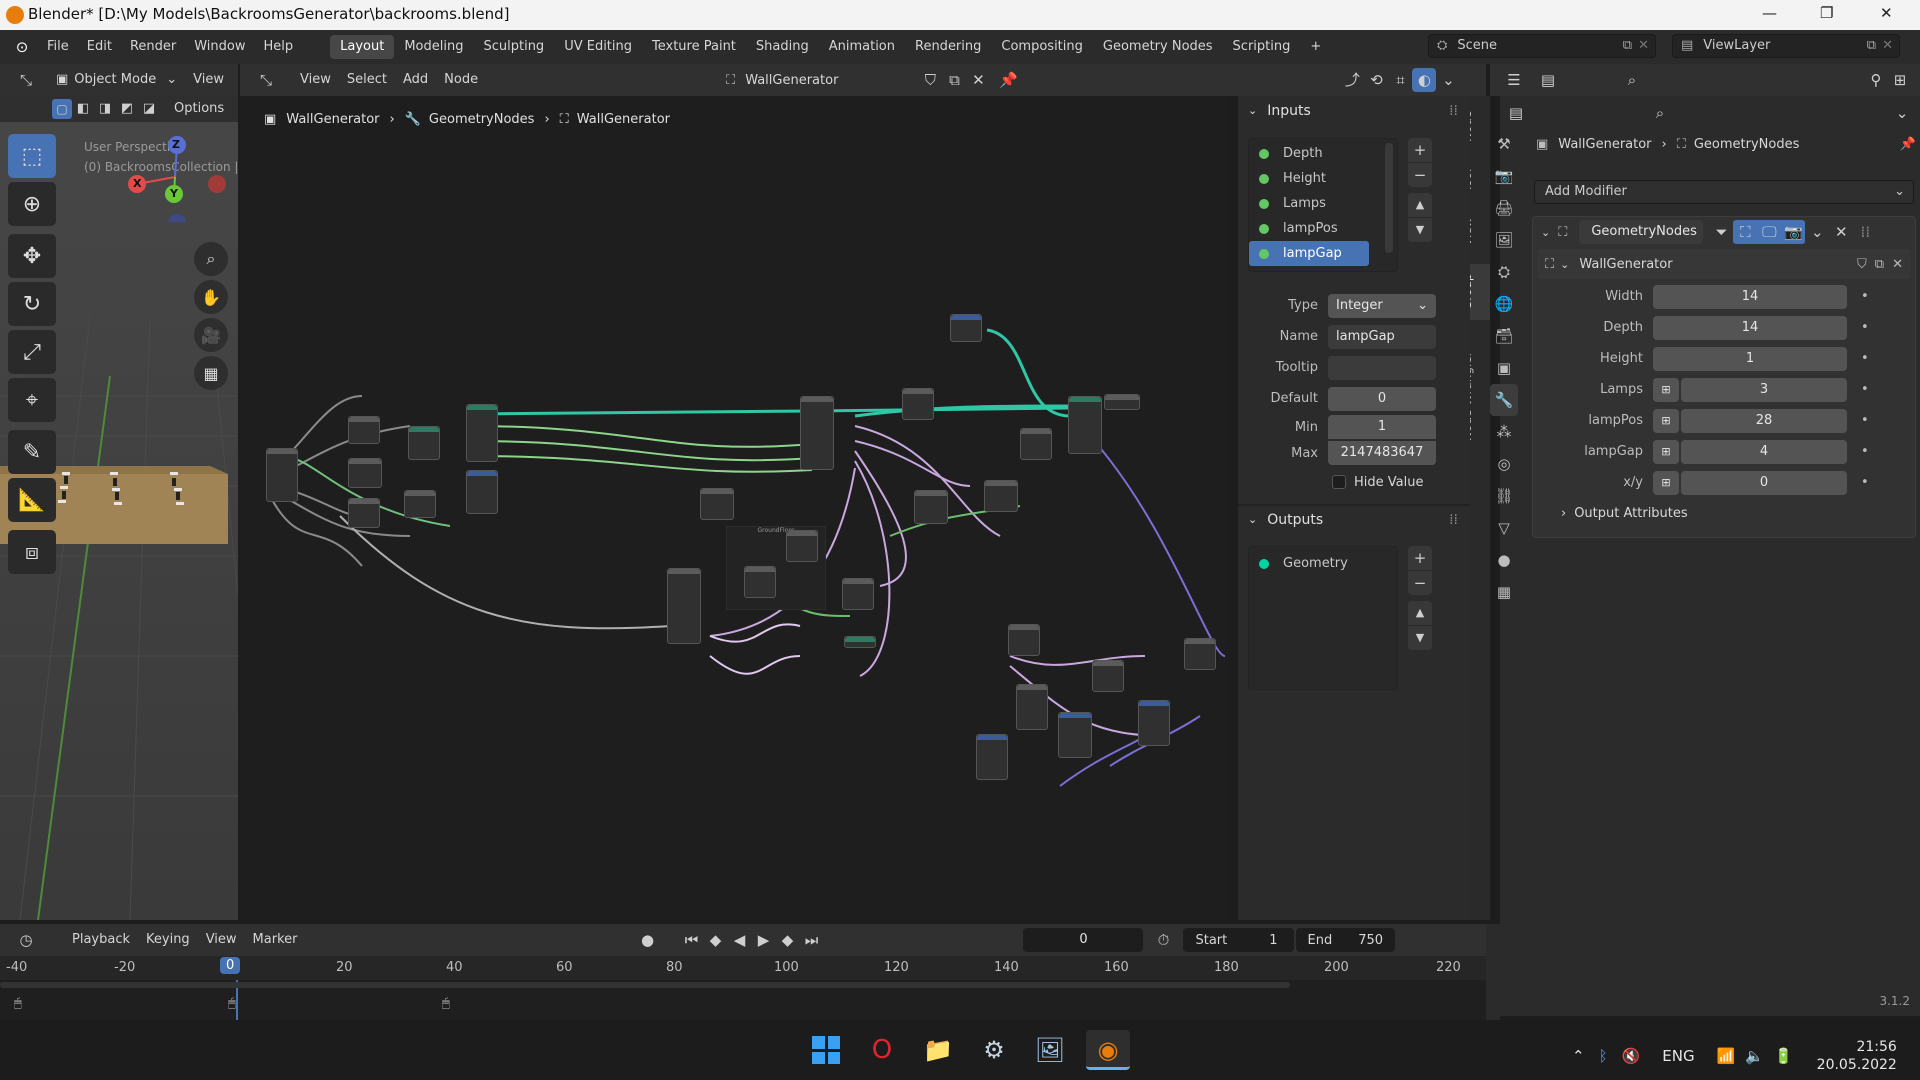 The height and width of the screenshot is (1080, 1920). Describe the element at coordinates (1504, 464) in the screenshot. I see `physics-icon: ◎` at that location.